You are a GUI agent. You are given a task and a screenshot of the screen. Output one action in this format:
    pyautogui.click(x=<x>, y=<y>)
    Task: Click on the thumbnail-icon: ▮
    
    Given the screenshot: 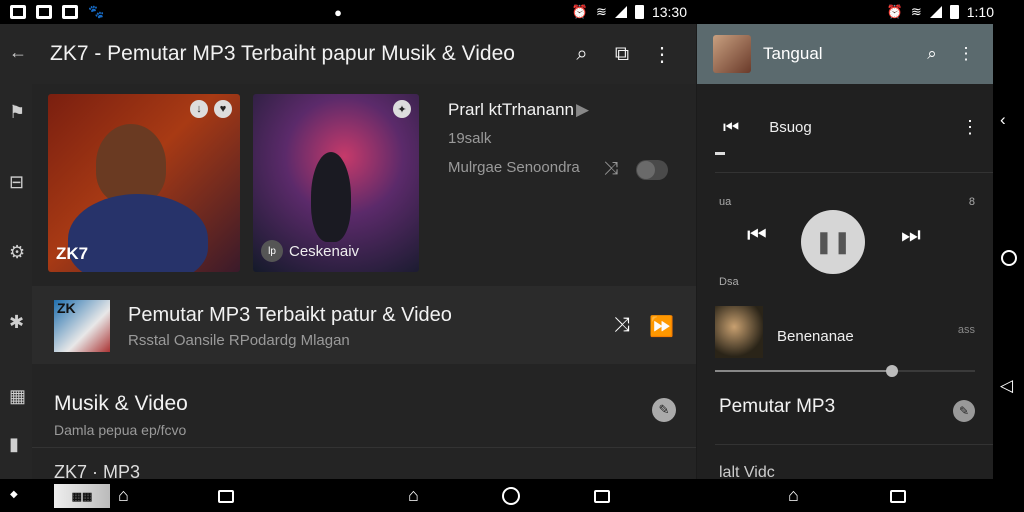 What is the action you would take?
    pyautogui.click(x=14, y=444)
    